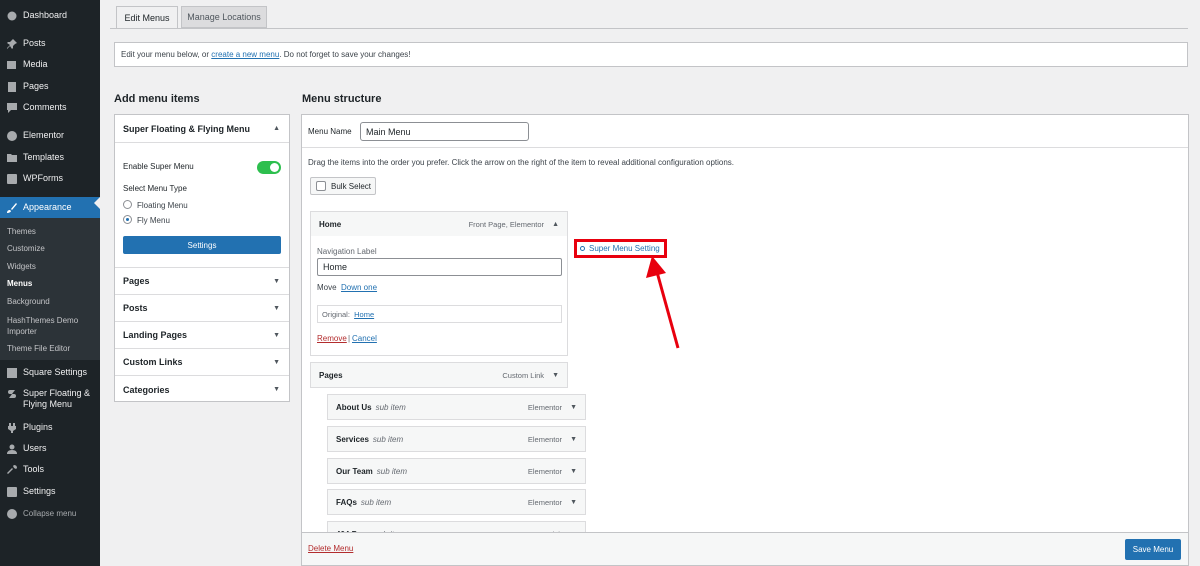  Describe the element at coordinates (50, 469) in the screenshot. I see `sidebar-item-tools: Tools` at that location.